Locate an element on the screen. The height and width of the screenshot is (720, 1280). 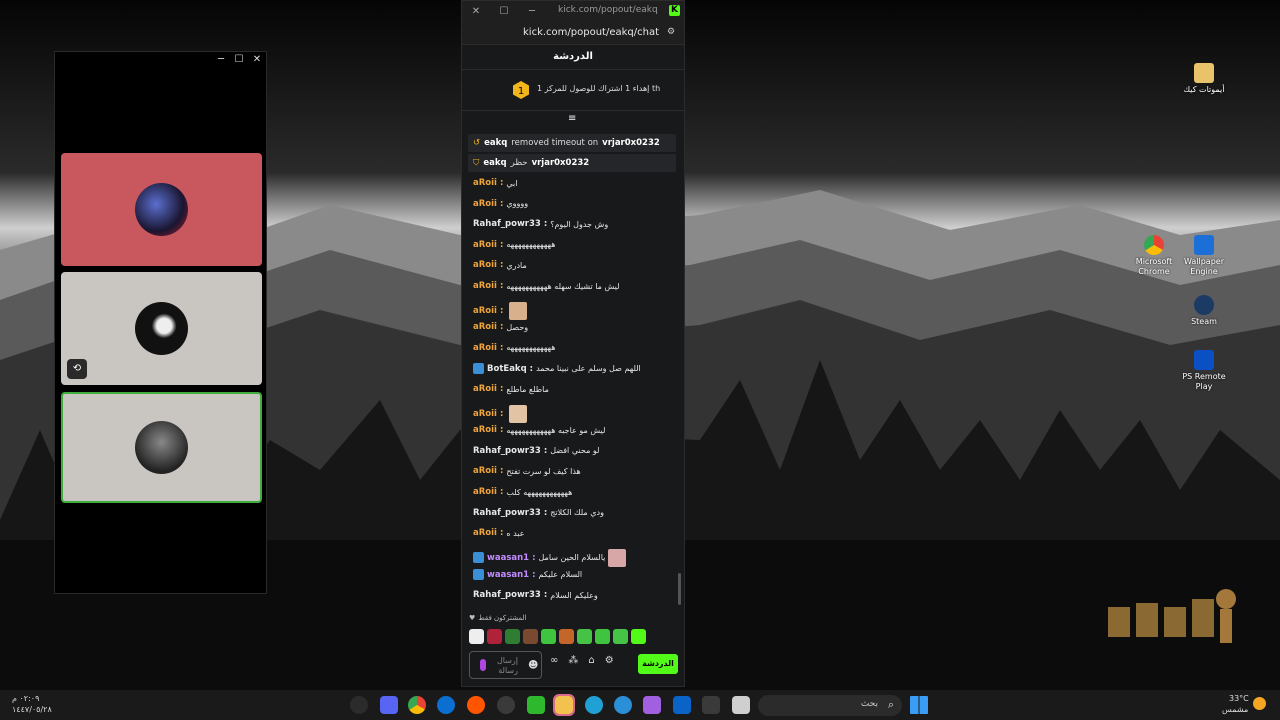
avatar is located at coordinates (161, 209).